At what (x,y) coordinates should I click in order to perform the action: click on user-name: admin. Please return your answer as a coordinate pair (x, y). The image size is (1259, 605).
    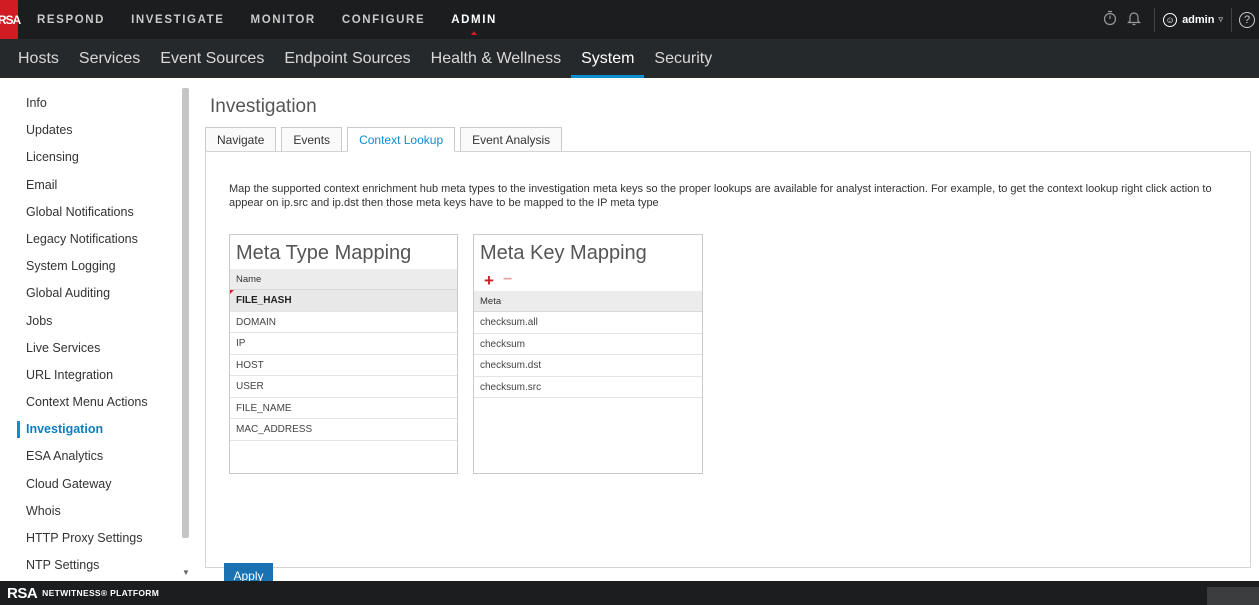
    Looking at the image, I should click on (1198, 19).